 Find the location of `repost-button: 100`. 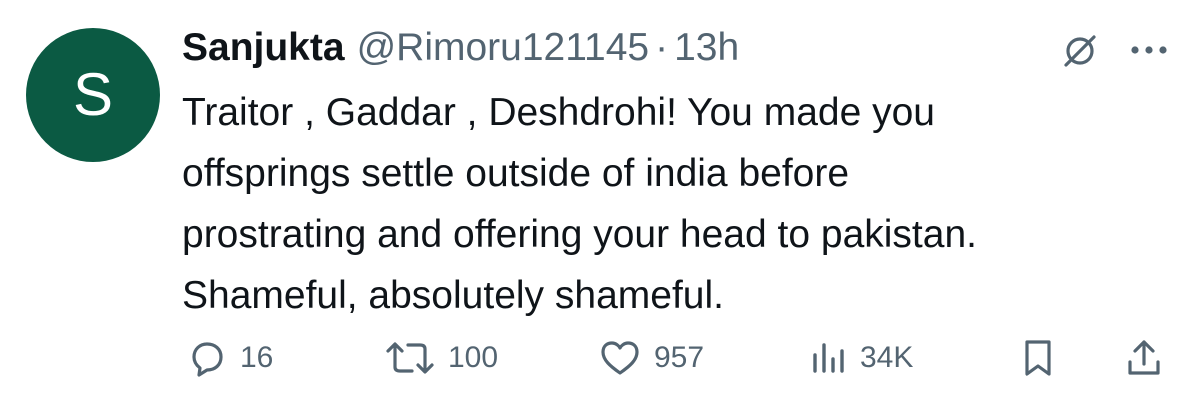

repost-button: 100 is located at coordinates (441, 358).